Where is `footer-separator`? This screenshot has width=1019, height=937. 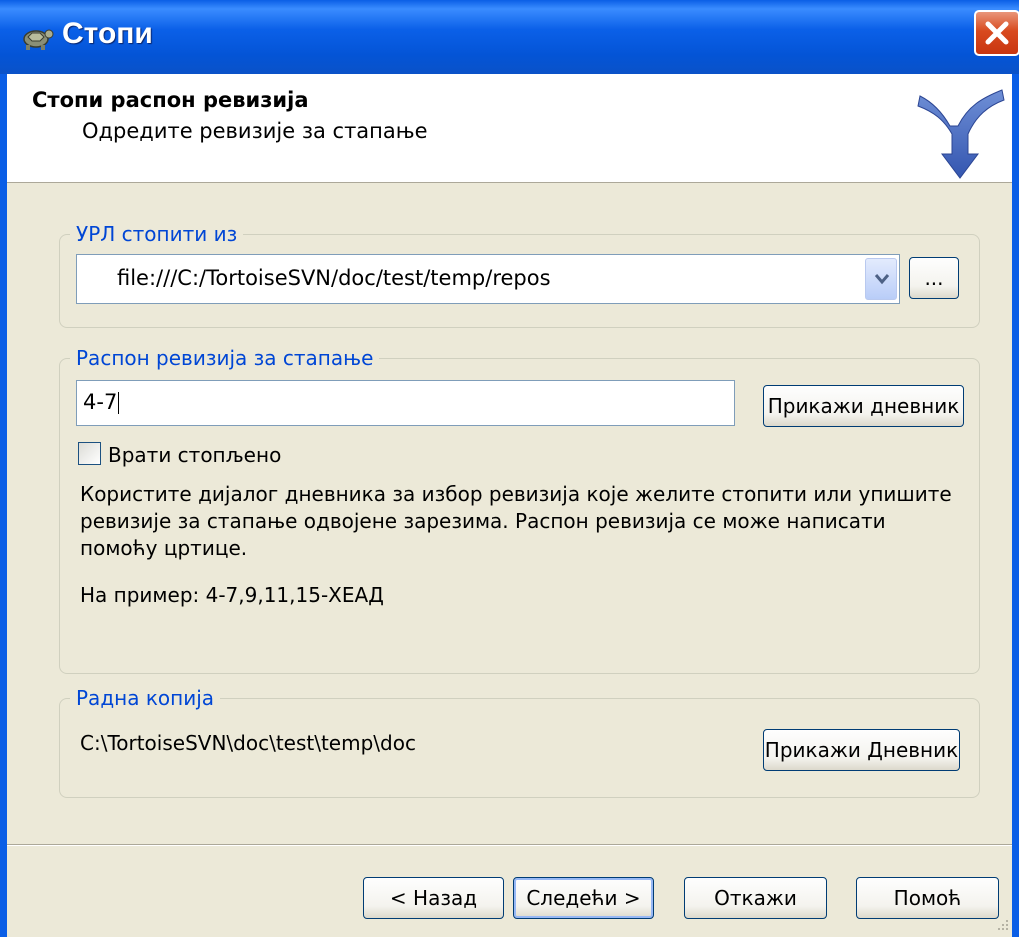 footer-separator is located at coordinates (509, 845).